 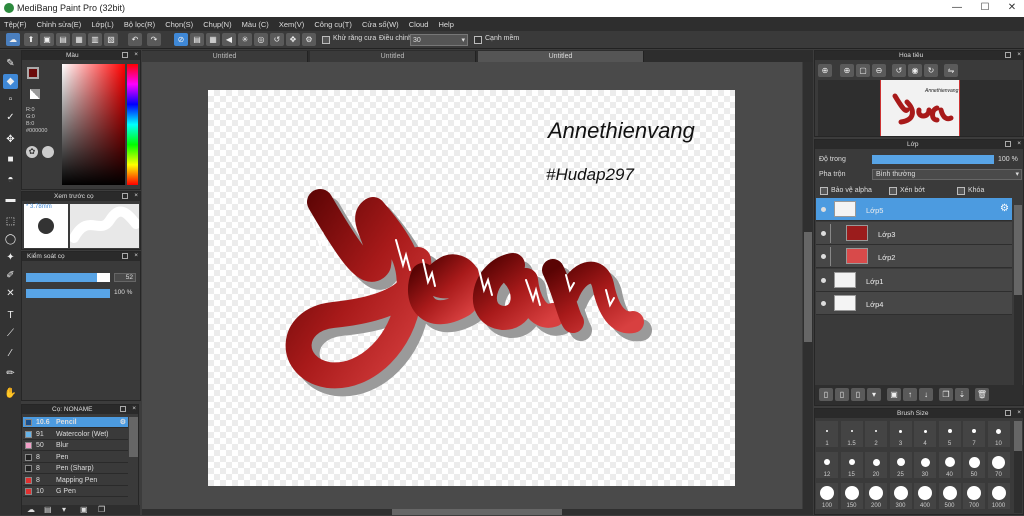 I want to click on redo-icon: ↷, so click(x=154, y=39).